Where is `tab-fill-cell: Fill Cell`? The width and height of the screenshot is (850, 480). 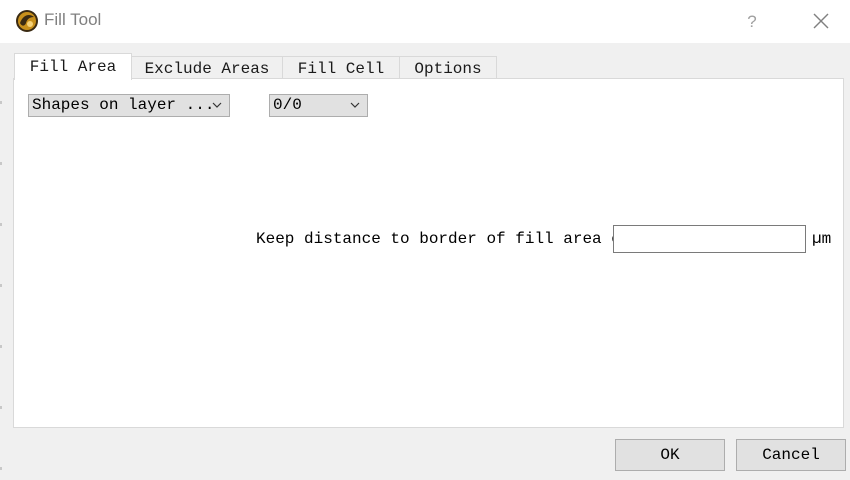 tab-fill-cell: Fill Cell is located at coordinates (341, 67).